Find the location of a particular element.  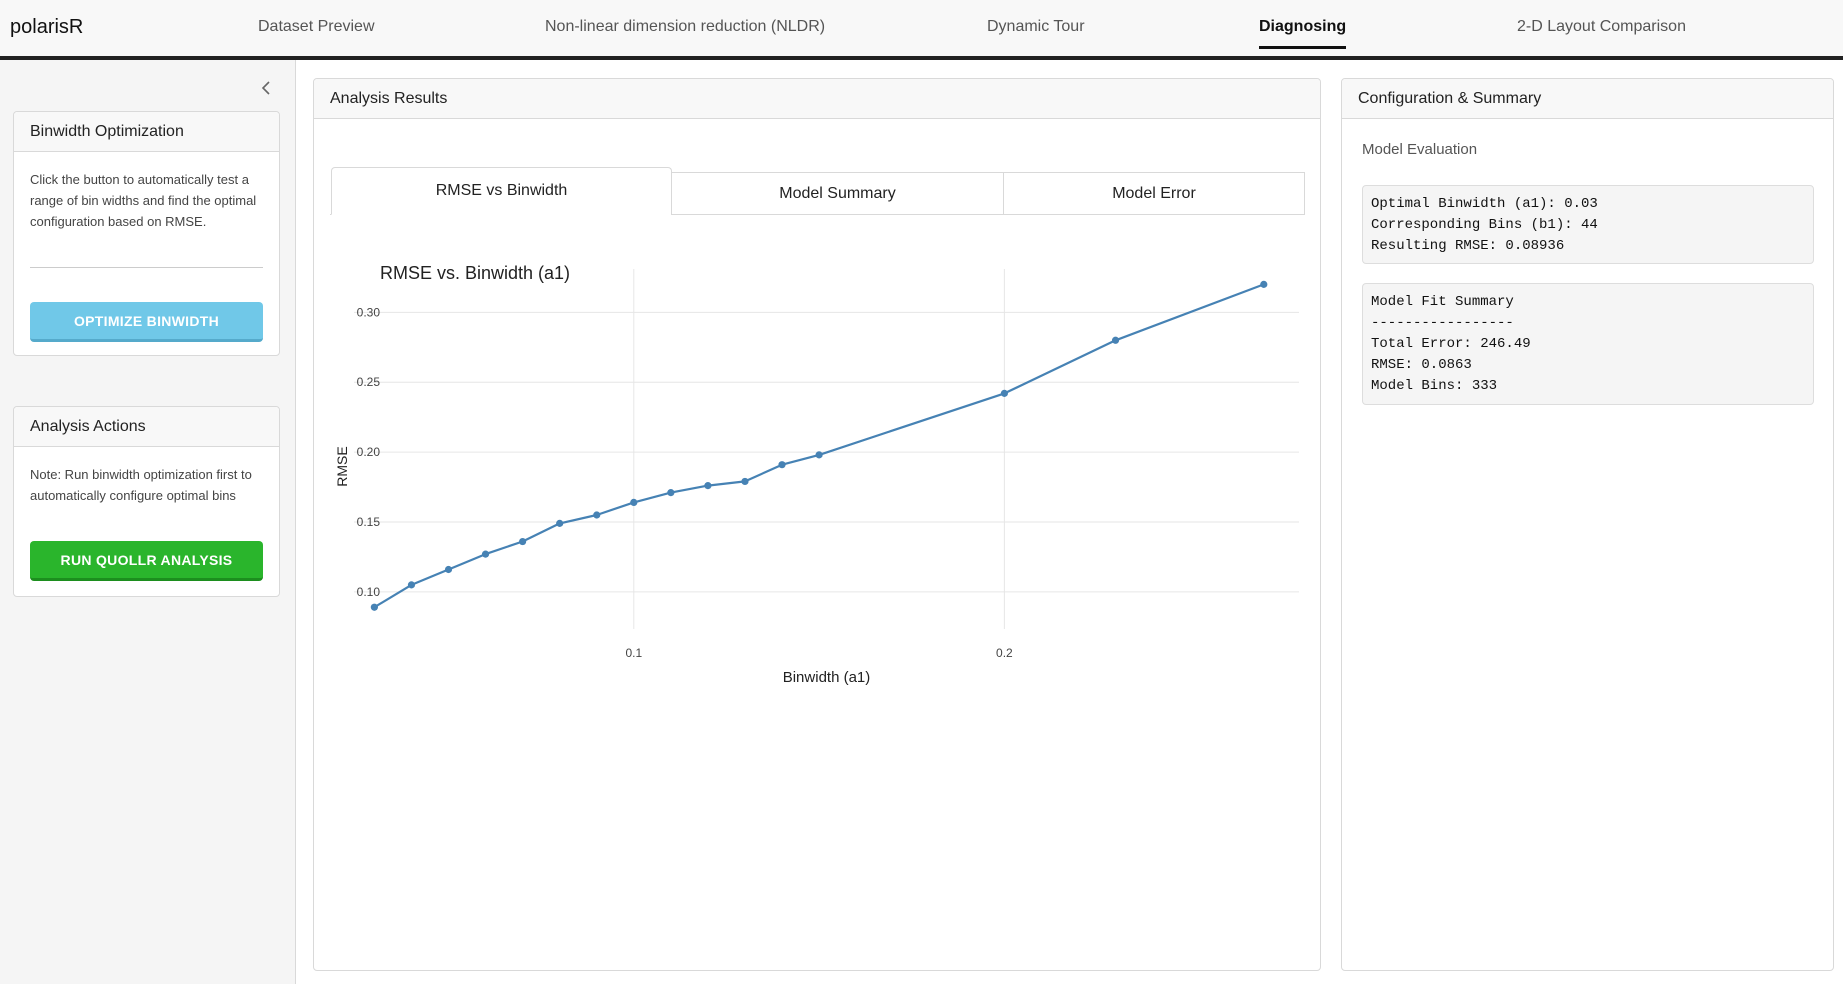

app-brand: polarisR is located at coordinates (46, 27).